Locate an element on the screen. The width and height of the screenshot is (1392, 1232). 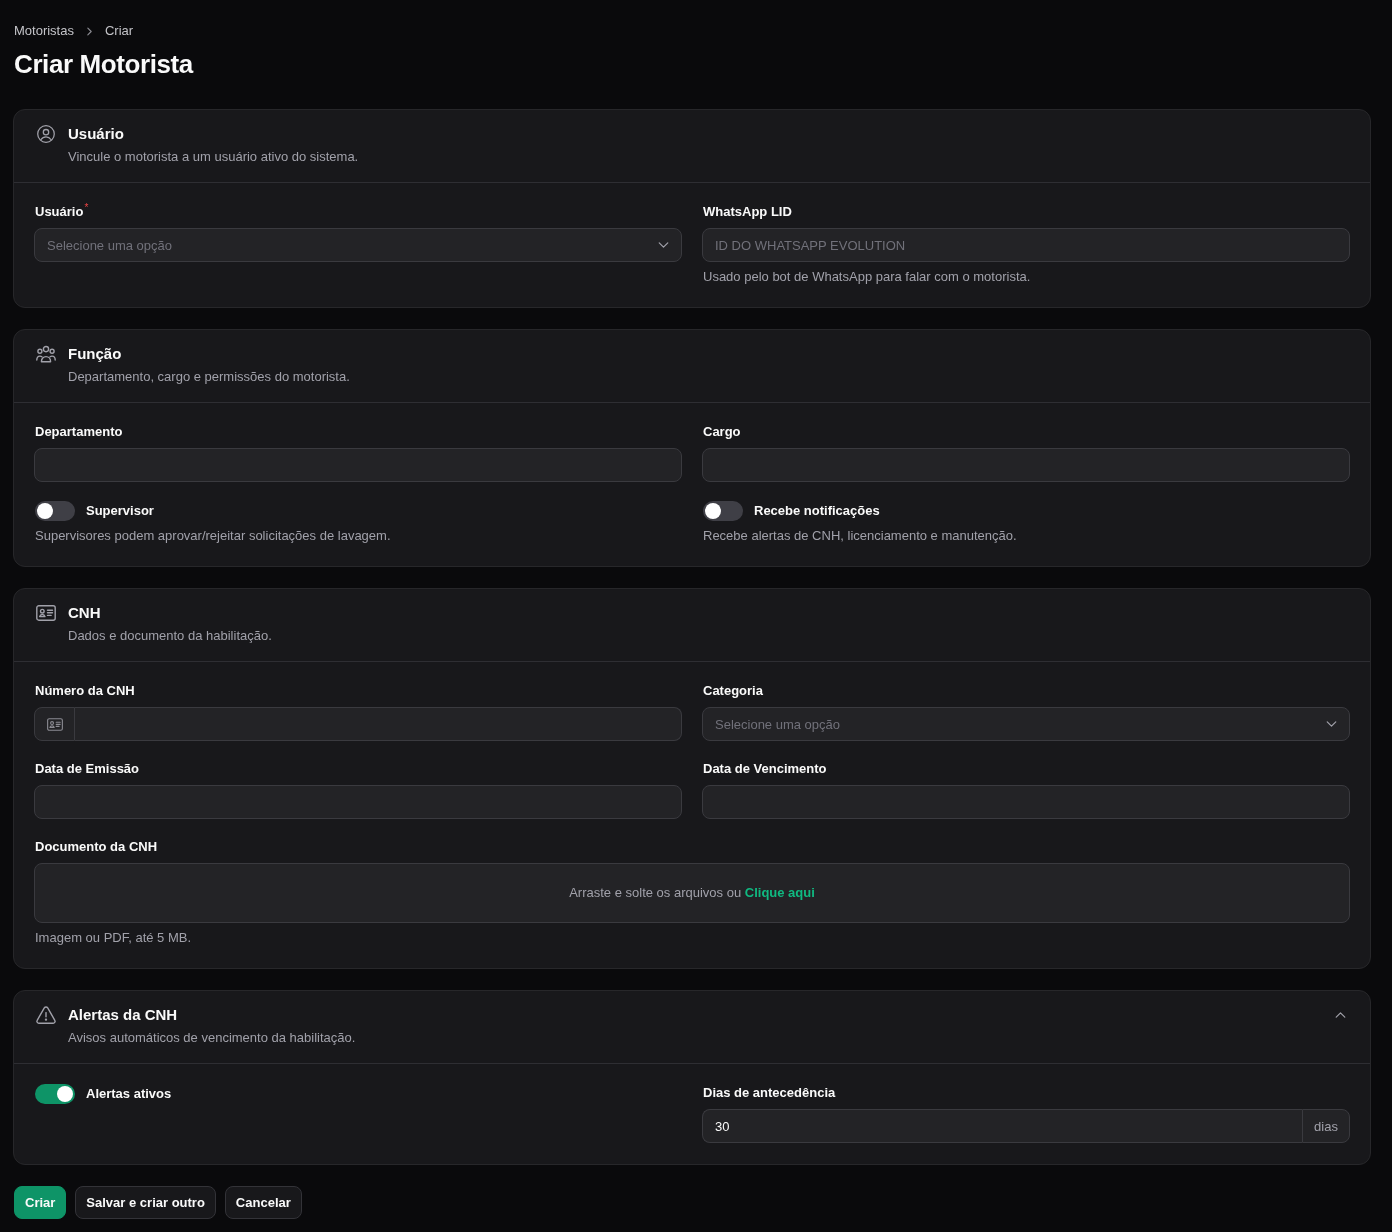
required-mark: * is located at coordinates (86, 208).